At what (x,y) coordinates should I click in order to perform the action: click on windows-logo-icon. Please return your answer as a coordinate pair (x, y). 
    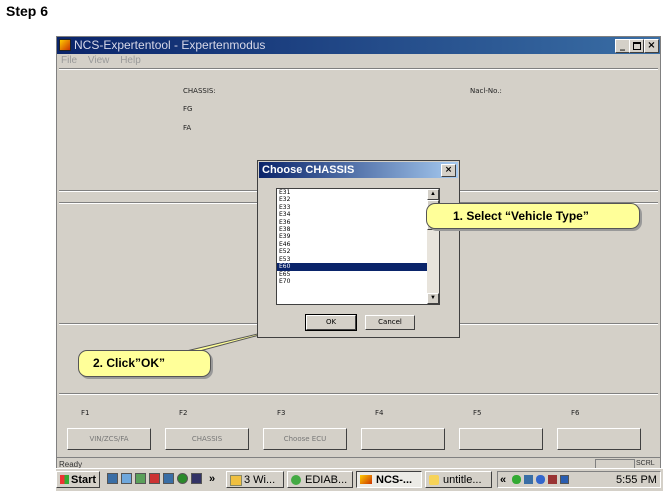
    Looking at the image, I should click on (64, 479).